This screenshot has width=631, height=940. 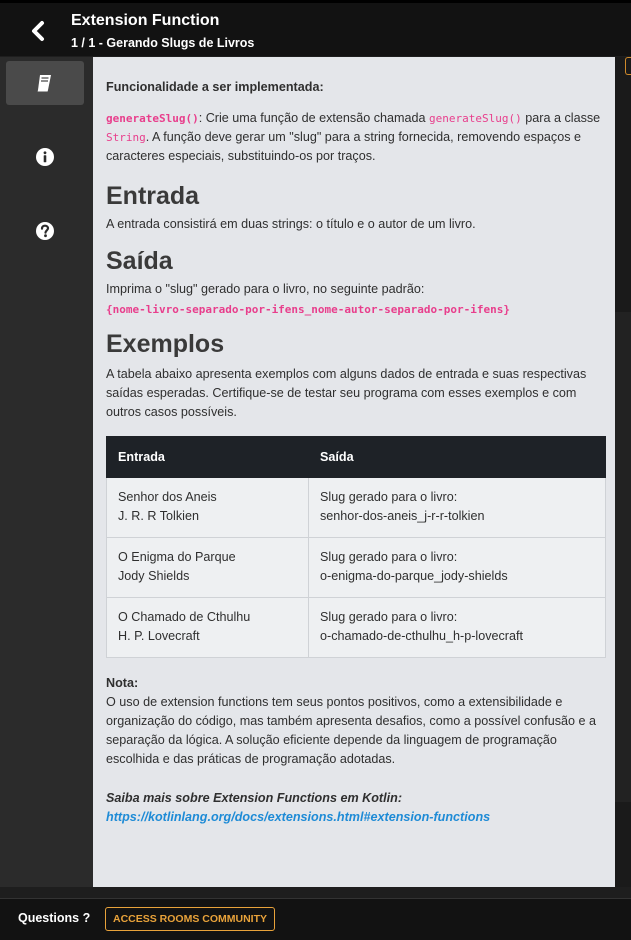 I want to click on table-header-saida: Saída, so click(x=457, y=457).